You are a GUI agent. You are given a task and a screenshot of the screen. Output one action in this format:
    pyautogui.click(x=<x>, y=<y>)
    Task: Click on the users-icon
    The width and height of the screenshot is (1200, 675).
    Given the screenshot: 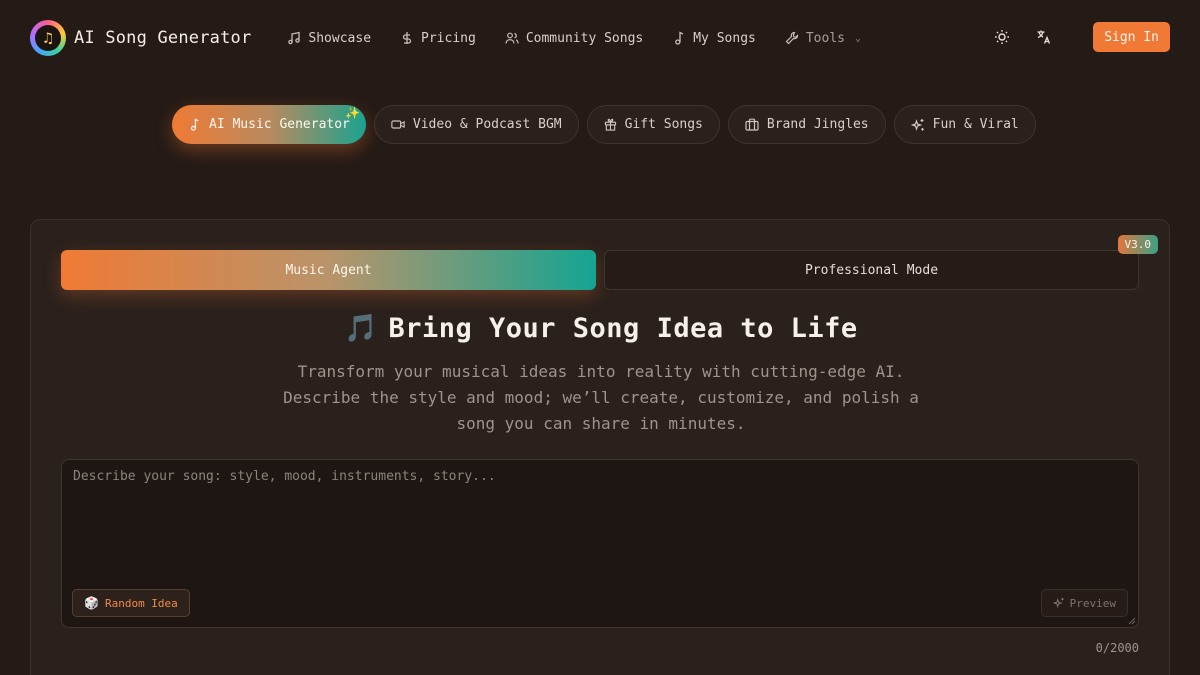 What is the action you would take?
    pyautogui.click(x=512, y=38)
    